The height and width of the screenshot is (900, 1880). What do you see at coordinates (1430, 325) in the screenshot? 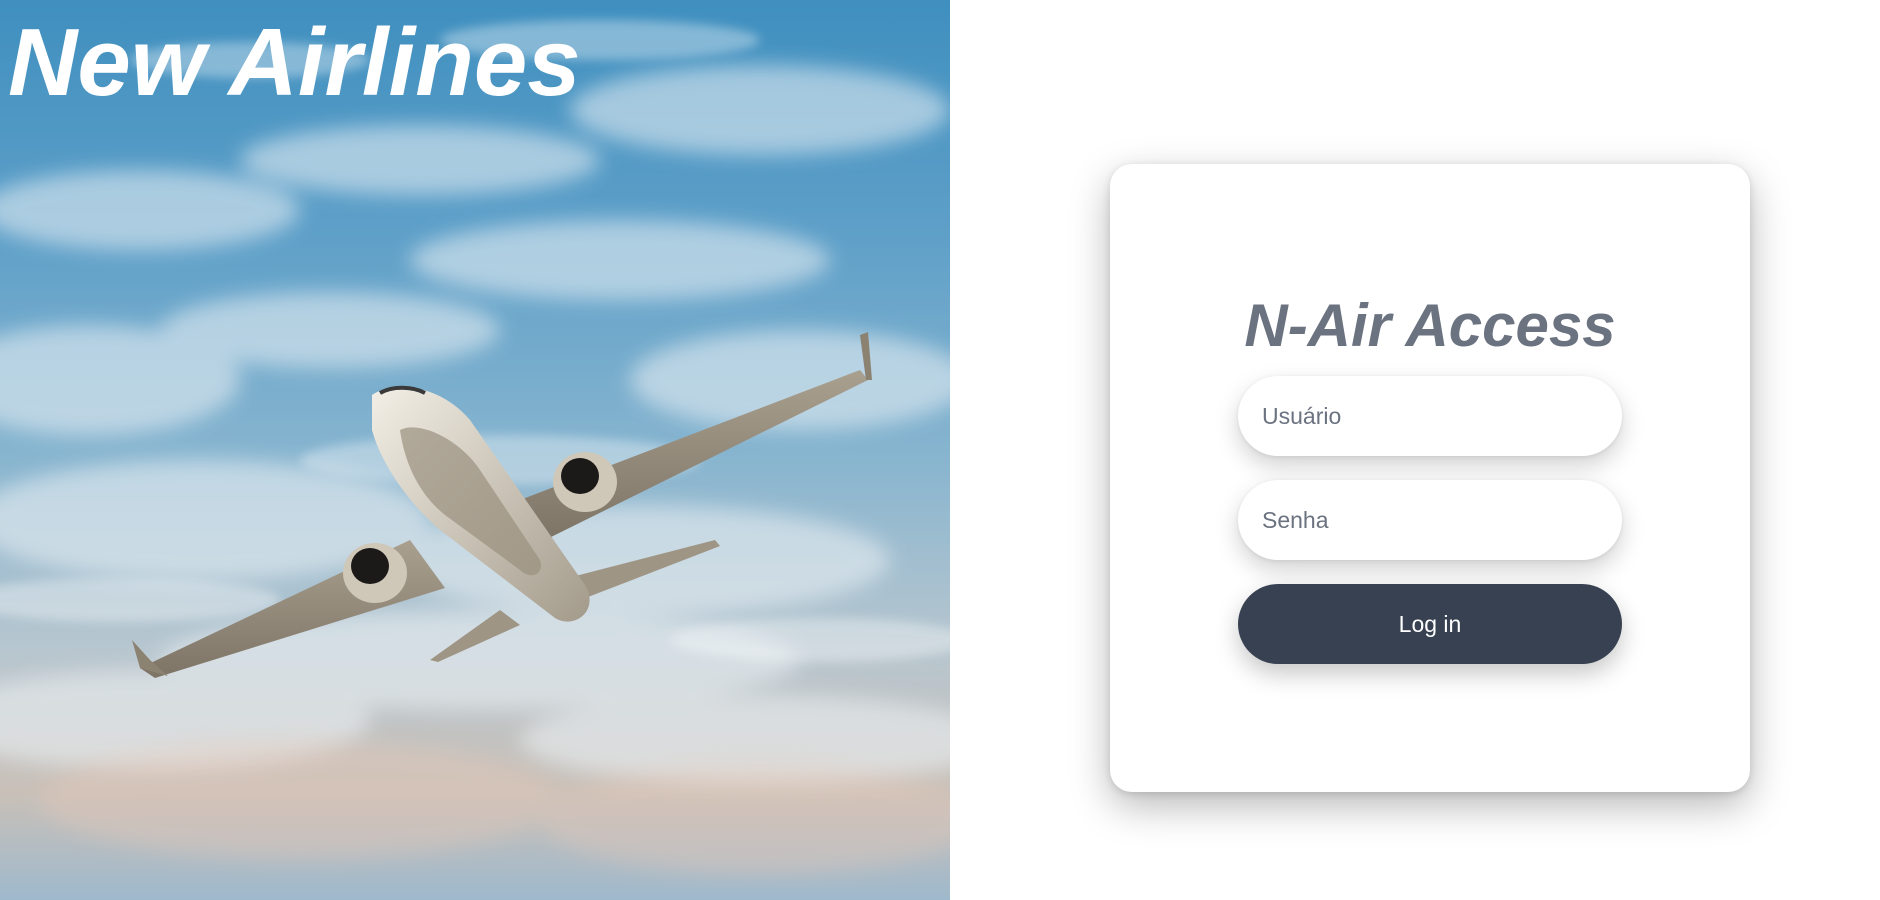
I see `login-title: N-Air Access` at bounding box center [1430, 325].